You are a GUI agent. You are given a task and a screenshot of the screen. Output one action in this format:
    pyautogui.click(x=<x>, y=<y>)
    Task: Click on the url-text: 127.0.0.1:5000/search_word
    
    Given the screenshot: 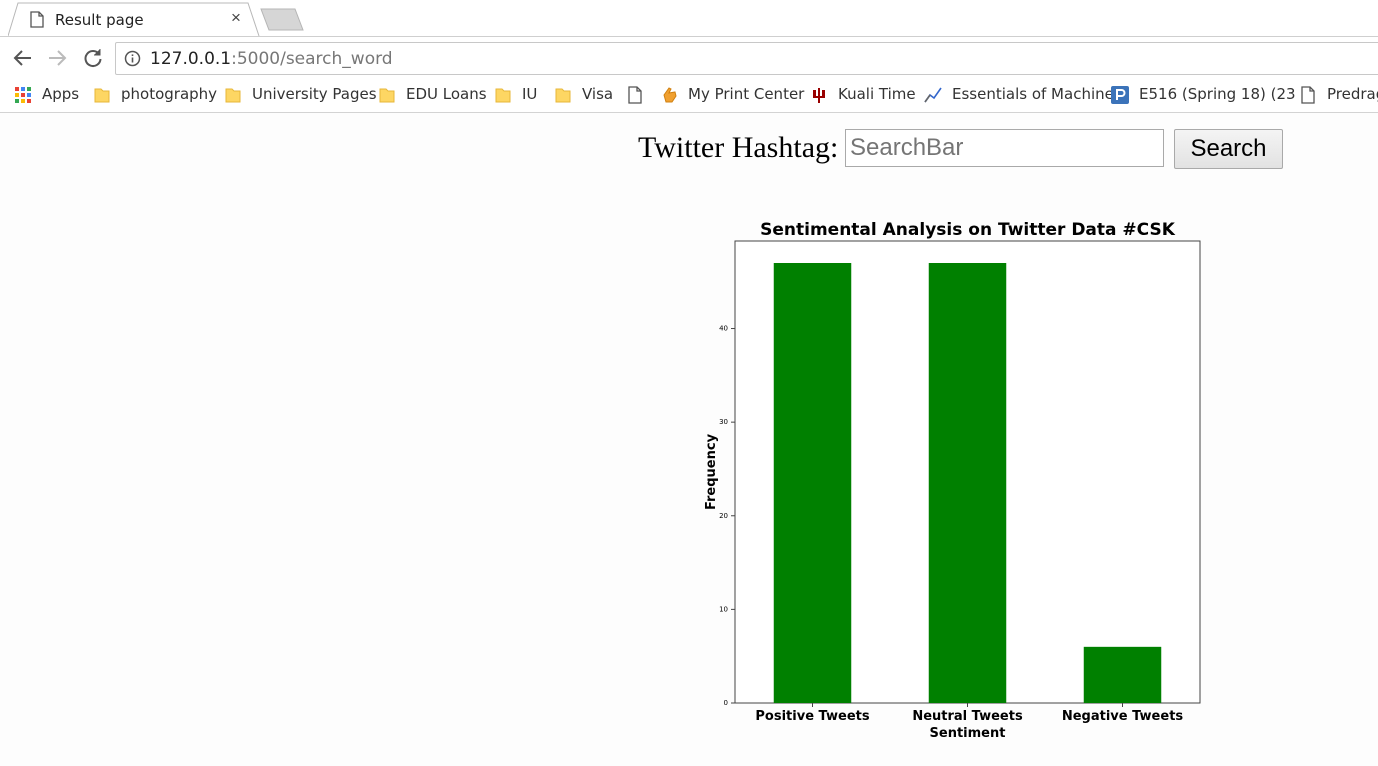 What is the action you would take?
    pyautogui.click(x=271, y=59)
    